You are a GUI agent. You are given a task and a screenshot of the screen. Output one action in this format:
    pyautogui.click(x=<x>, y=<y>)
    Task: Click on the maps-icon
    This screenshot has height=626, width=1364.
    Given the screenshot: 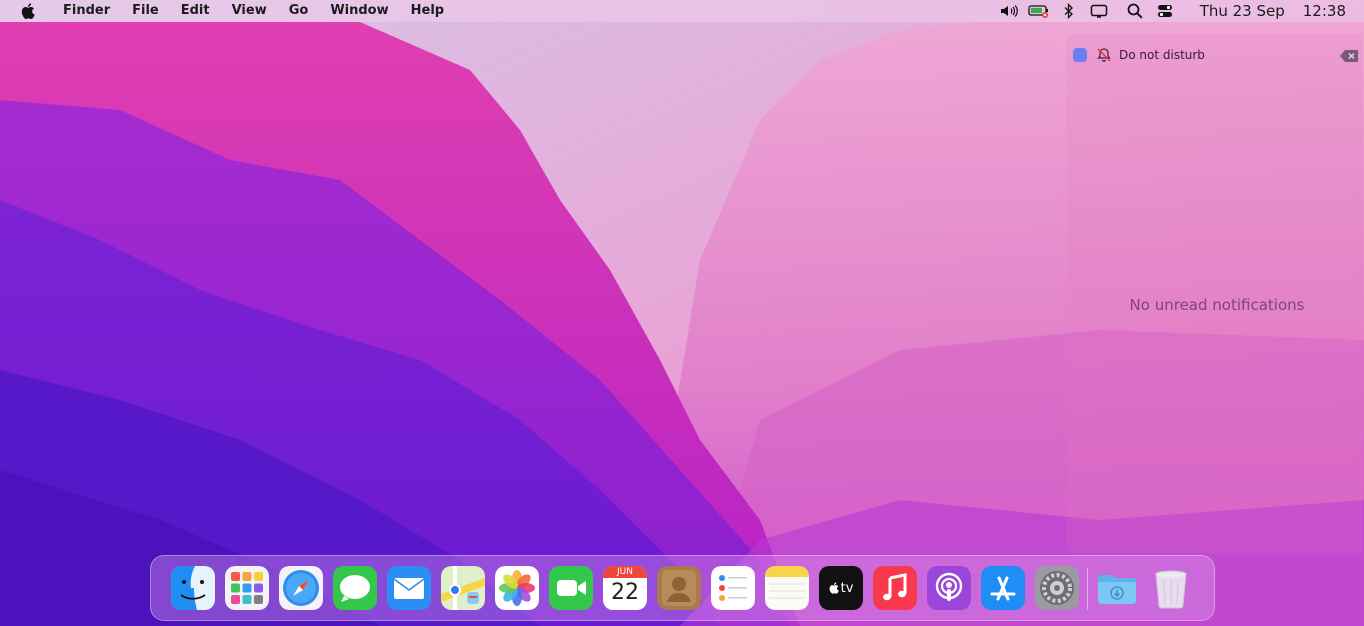 What is the action you would take?
    pyautogui.click(x=463, y=588)
    